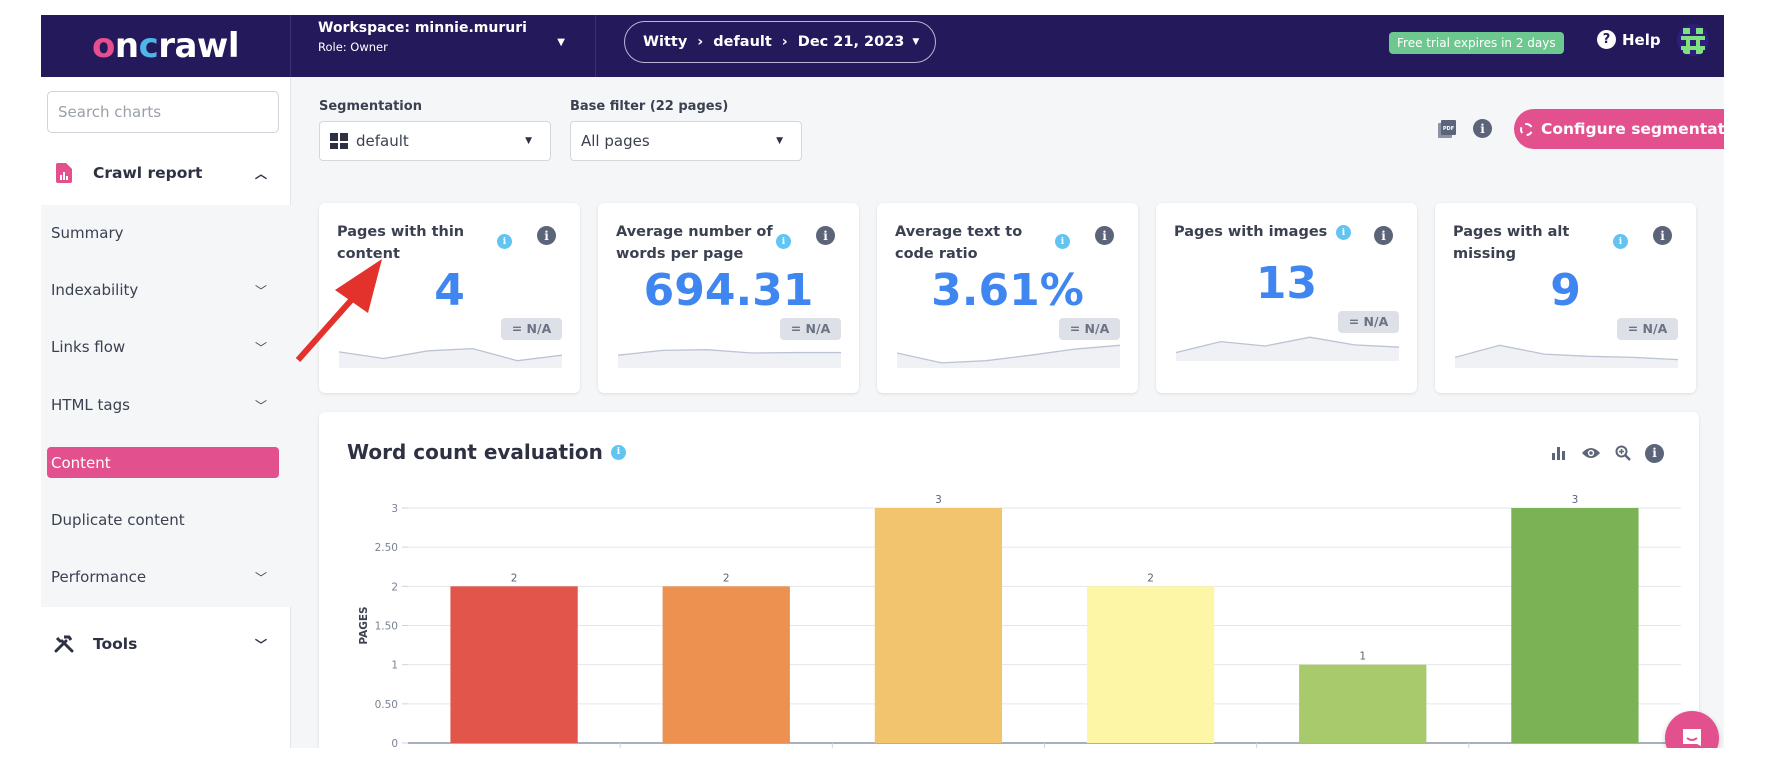 This screenshot has width=1774, height=772. What do you see at coordinates (1565, 290) in the screenshot?
I see `kpi-value: 9` at bounding box center [1565, 290].